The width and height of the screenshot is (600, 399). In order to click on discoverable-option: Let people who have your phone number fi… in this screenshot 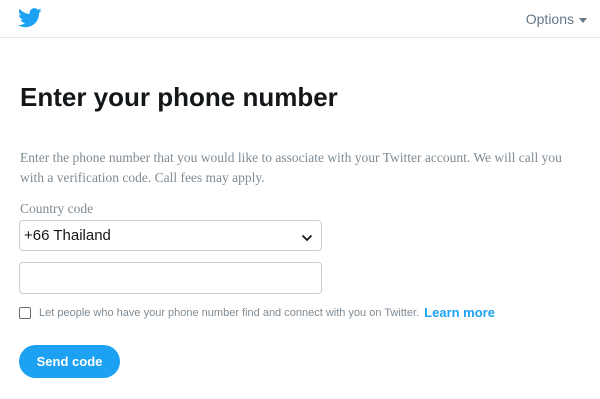, I will do `click(257, 312)`.